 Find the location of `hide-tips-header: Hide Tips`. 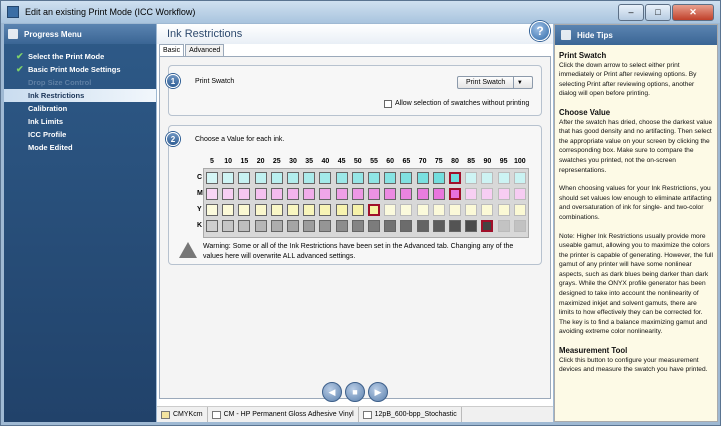

hide-tips-header: Hide Tips is located at coordinates (636, 35).